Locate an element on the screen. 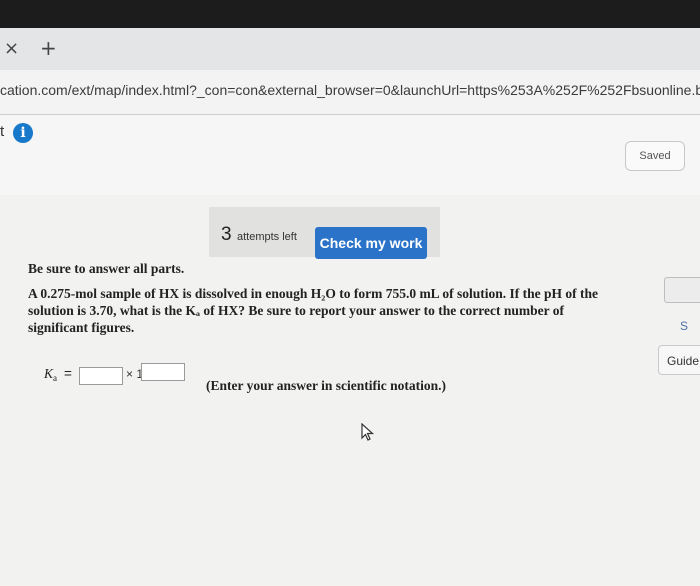 This screenshot has width=700, height=586. exponent-input is located at coordinates (163, 372).